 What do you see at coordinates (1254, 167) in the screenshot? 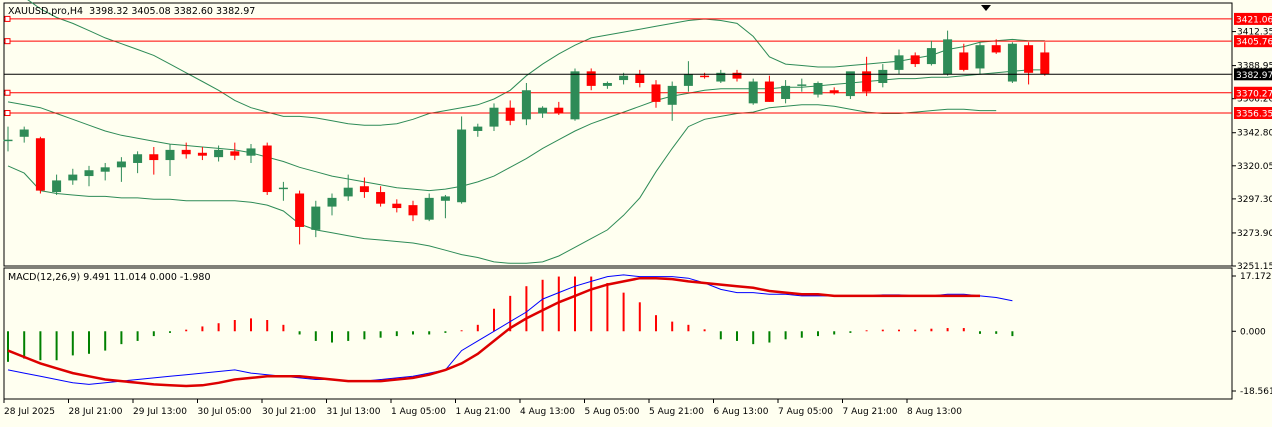
I see `price-tick-label: 3320.05` at bounding box center [1254, 167].